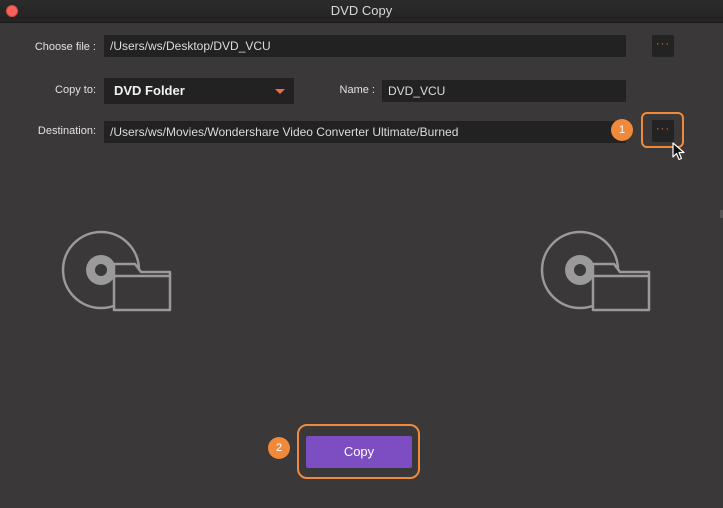 The height and width of the screenshot is (508, 723). I want to click on destination-label: Destination:, so click(66, 131).